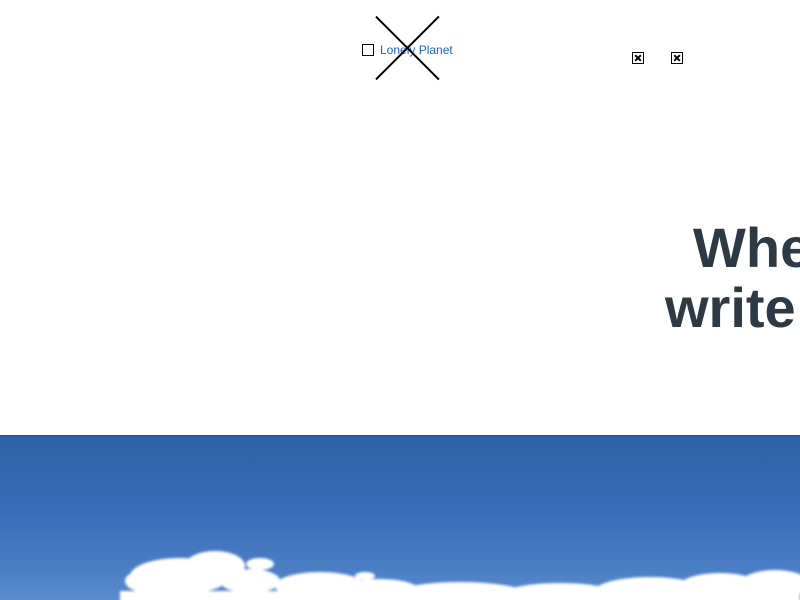 This screenshot has height=600, width=800. I want to click on clouds-image, so click(460, 575).